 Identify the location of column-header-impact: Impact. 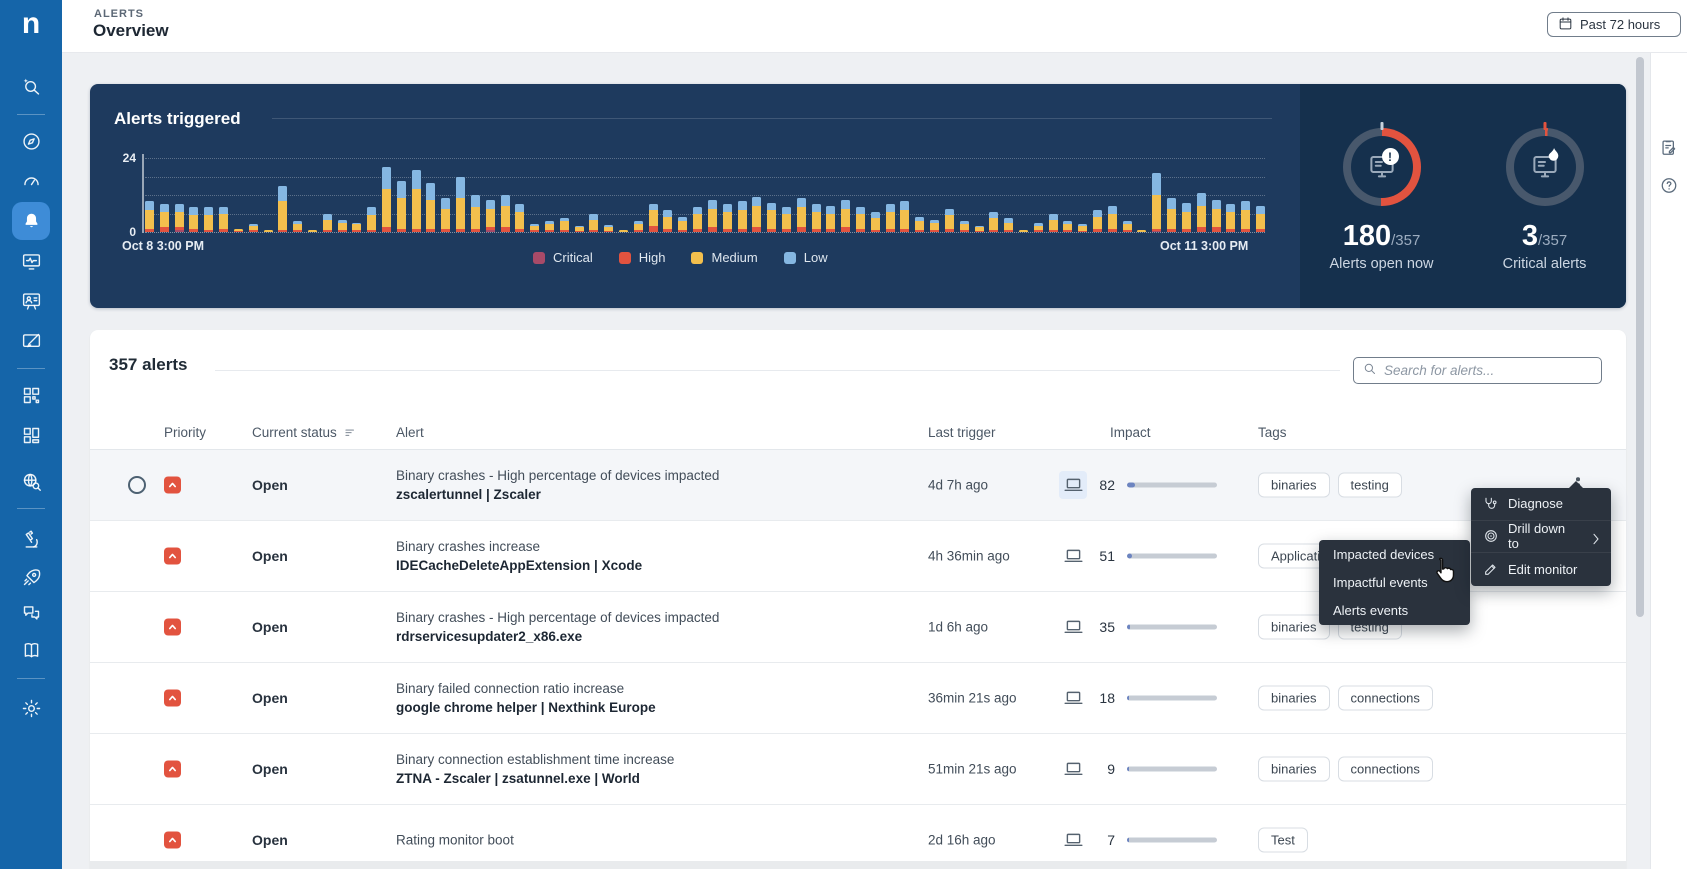
(1130, 432).